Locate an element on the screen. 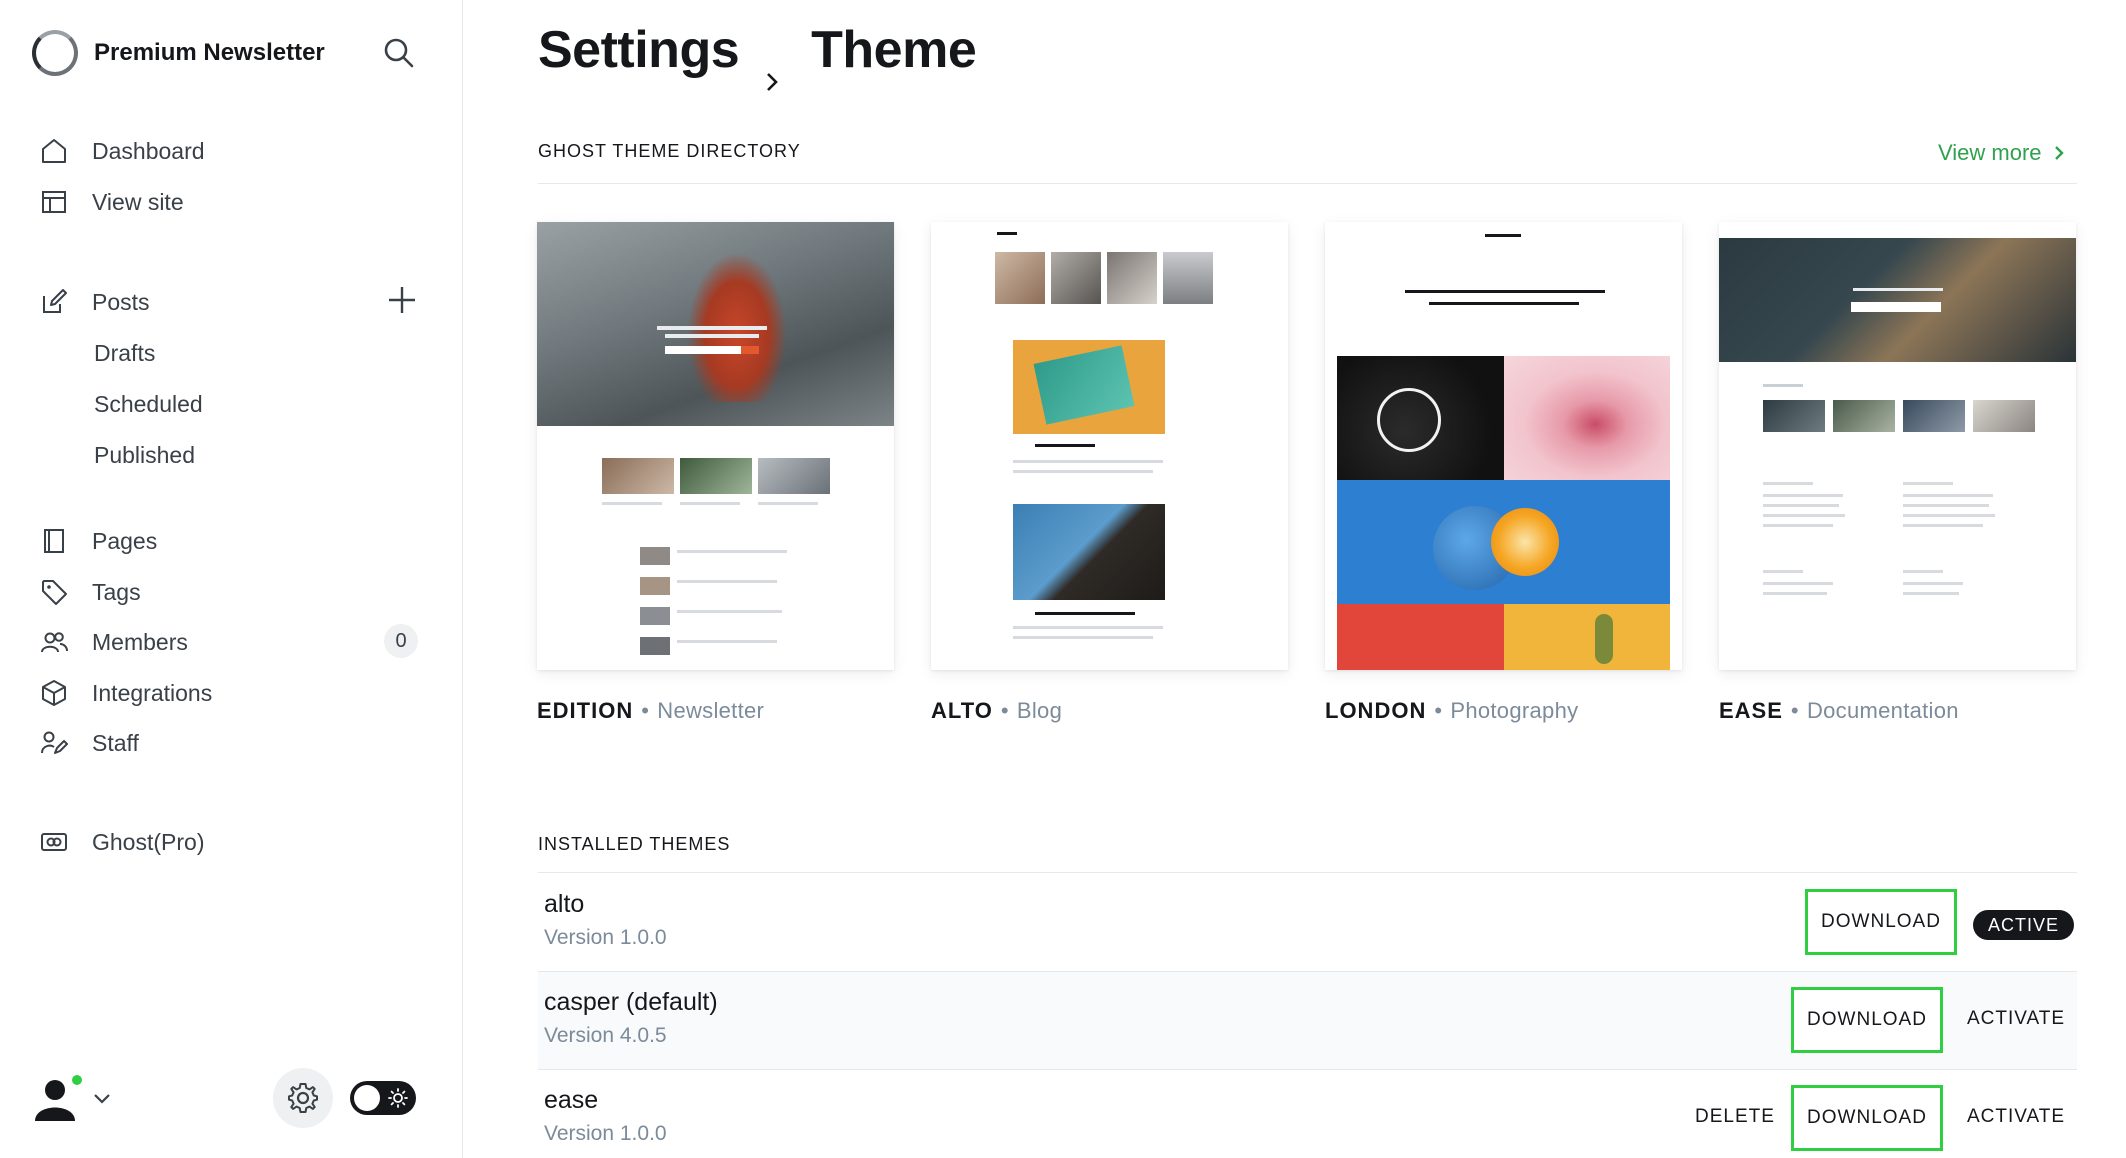 This screenshot has width=2126, height=1158. brand-name: Premium Newsletter is located at coordinates (209, 52).